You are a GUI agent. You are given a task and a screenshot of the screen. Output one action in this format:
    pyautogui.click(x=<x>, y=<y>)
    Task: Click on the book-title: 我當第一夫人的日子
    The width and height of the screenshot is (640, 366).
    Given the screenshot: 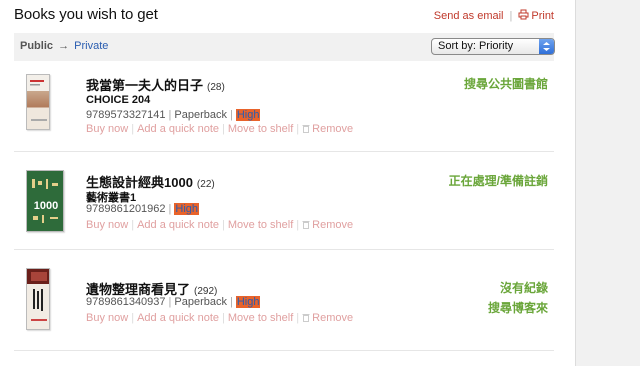 What is the action you would take?
    pyautogui.click(x=144, y=85)
    